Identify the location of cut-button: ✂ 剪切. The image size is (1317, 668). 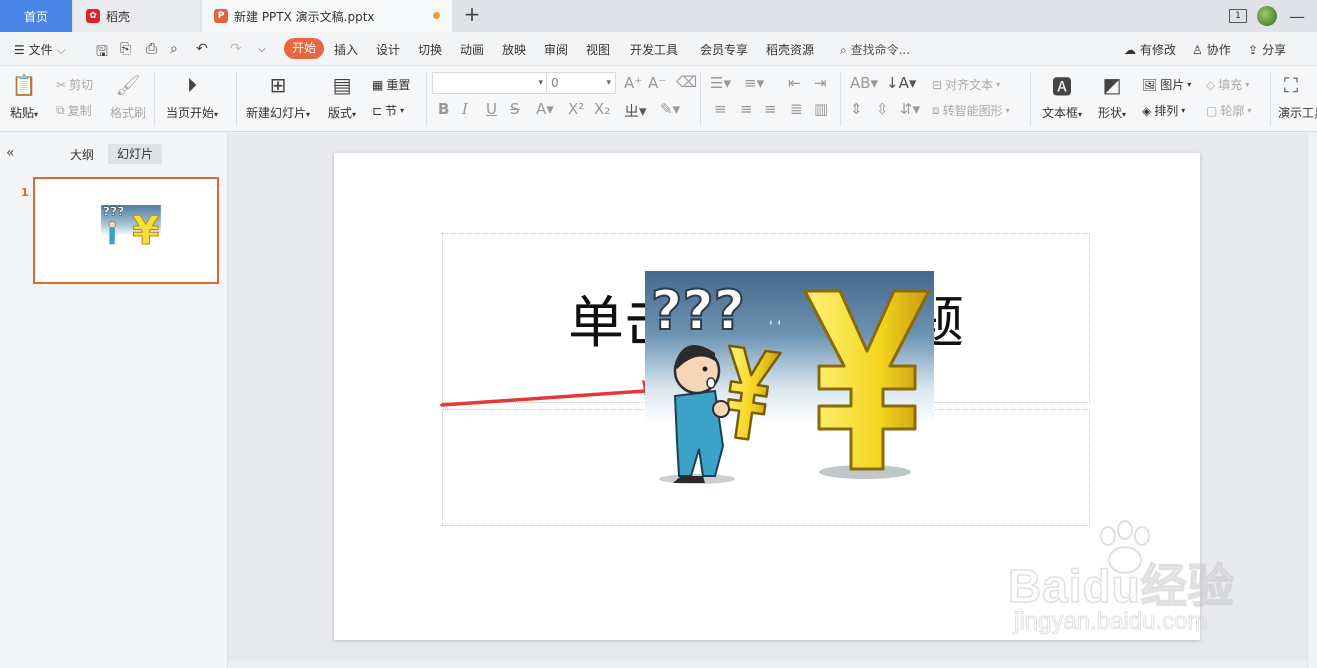
(74, 84).